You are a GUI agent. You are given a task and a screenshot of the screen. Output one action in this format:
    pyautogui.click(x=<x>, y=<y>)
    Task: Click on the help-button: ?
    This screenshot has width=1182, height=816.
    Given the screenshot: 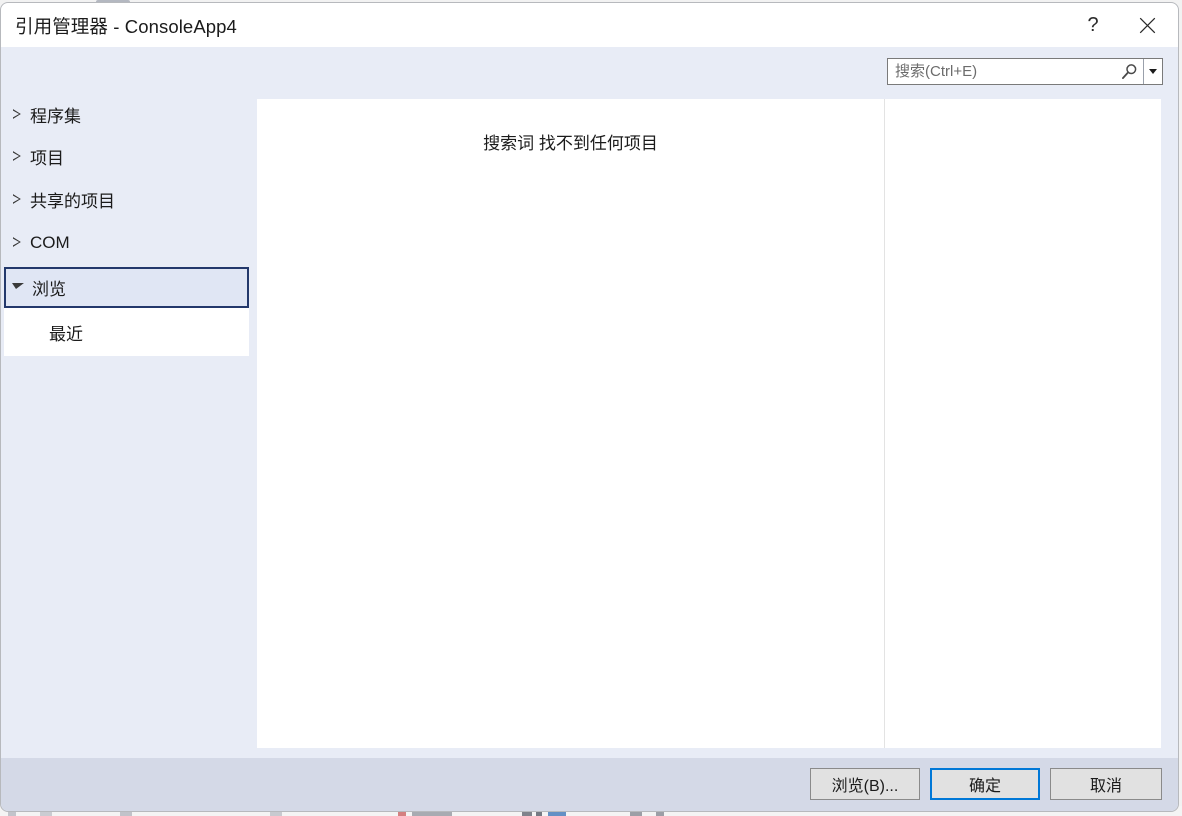 What is the action you would take?
    pyautogui.click(x=1093, y=25)
    